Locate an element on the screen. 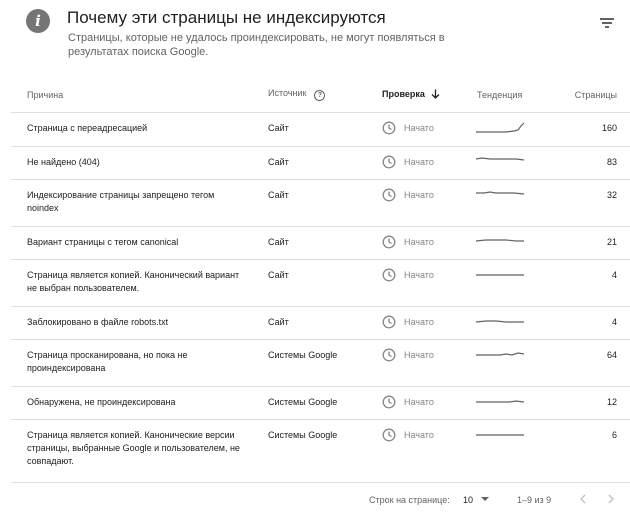  reason-cell: Страница с переадресацией is located at coordinates (87, 128).